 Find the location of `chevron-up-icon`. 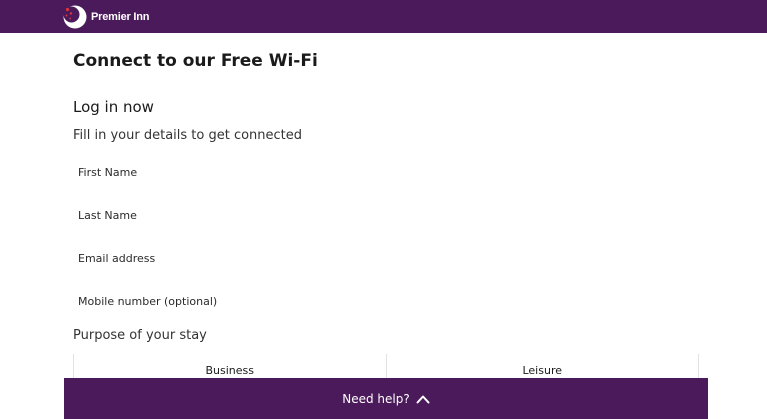

chevron-up-icon is located at coordinates (423, 399).